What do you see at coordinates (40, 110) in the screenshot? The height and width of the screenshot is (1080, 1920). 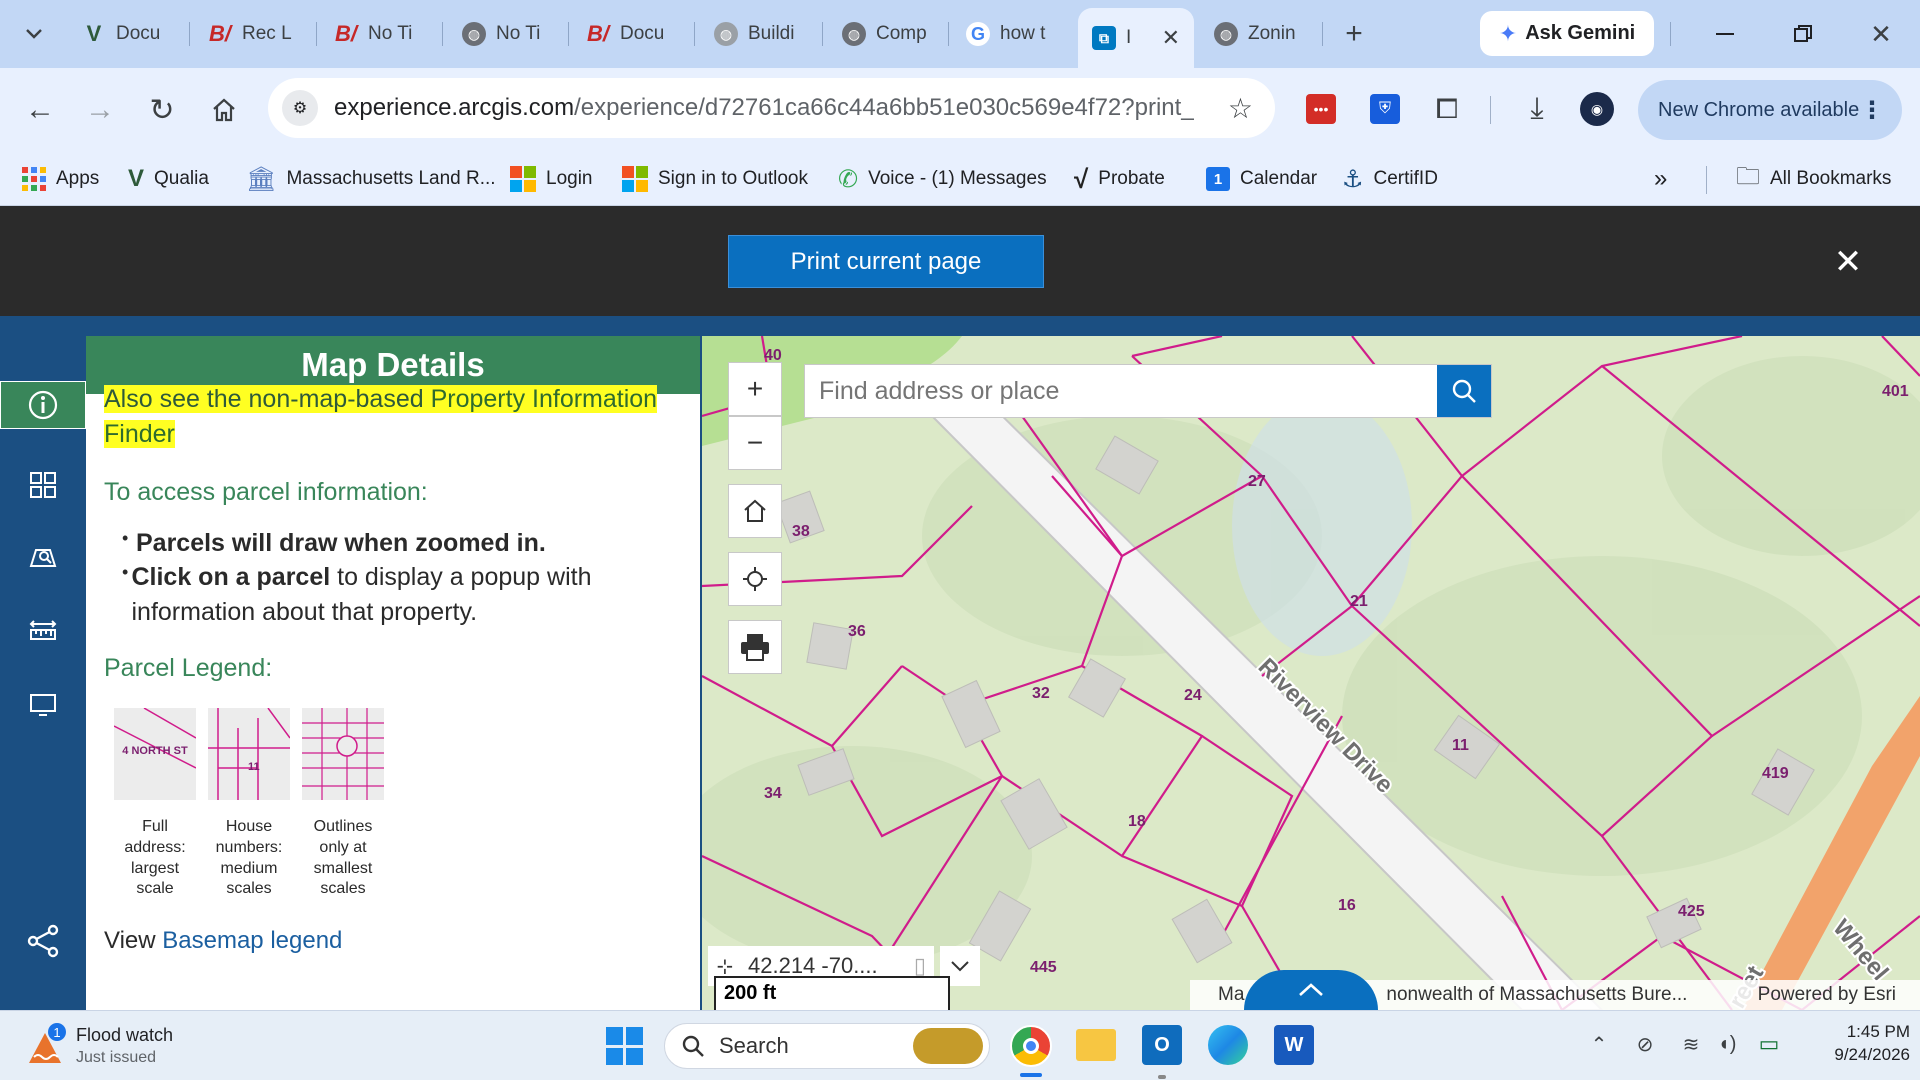 I see `back-icon: ←` at bounding box center [40, 110].